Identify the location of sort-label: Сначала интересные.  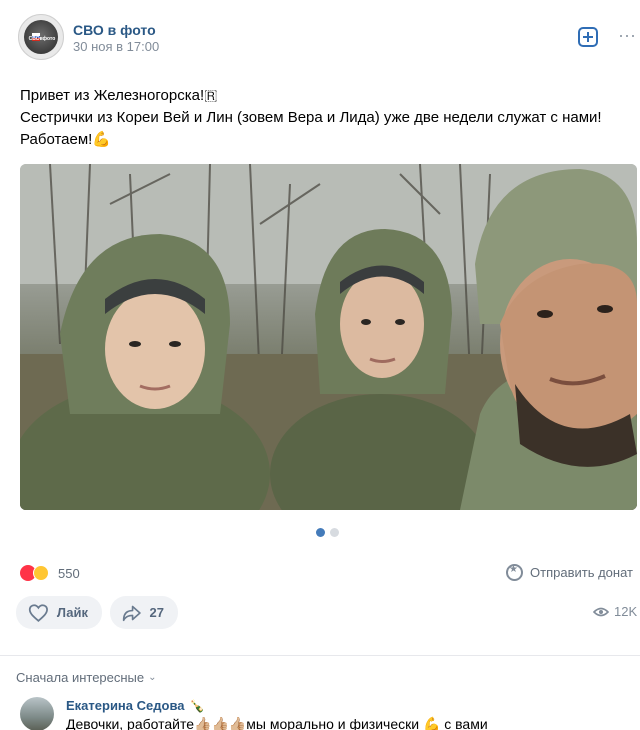
(80, 677).